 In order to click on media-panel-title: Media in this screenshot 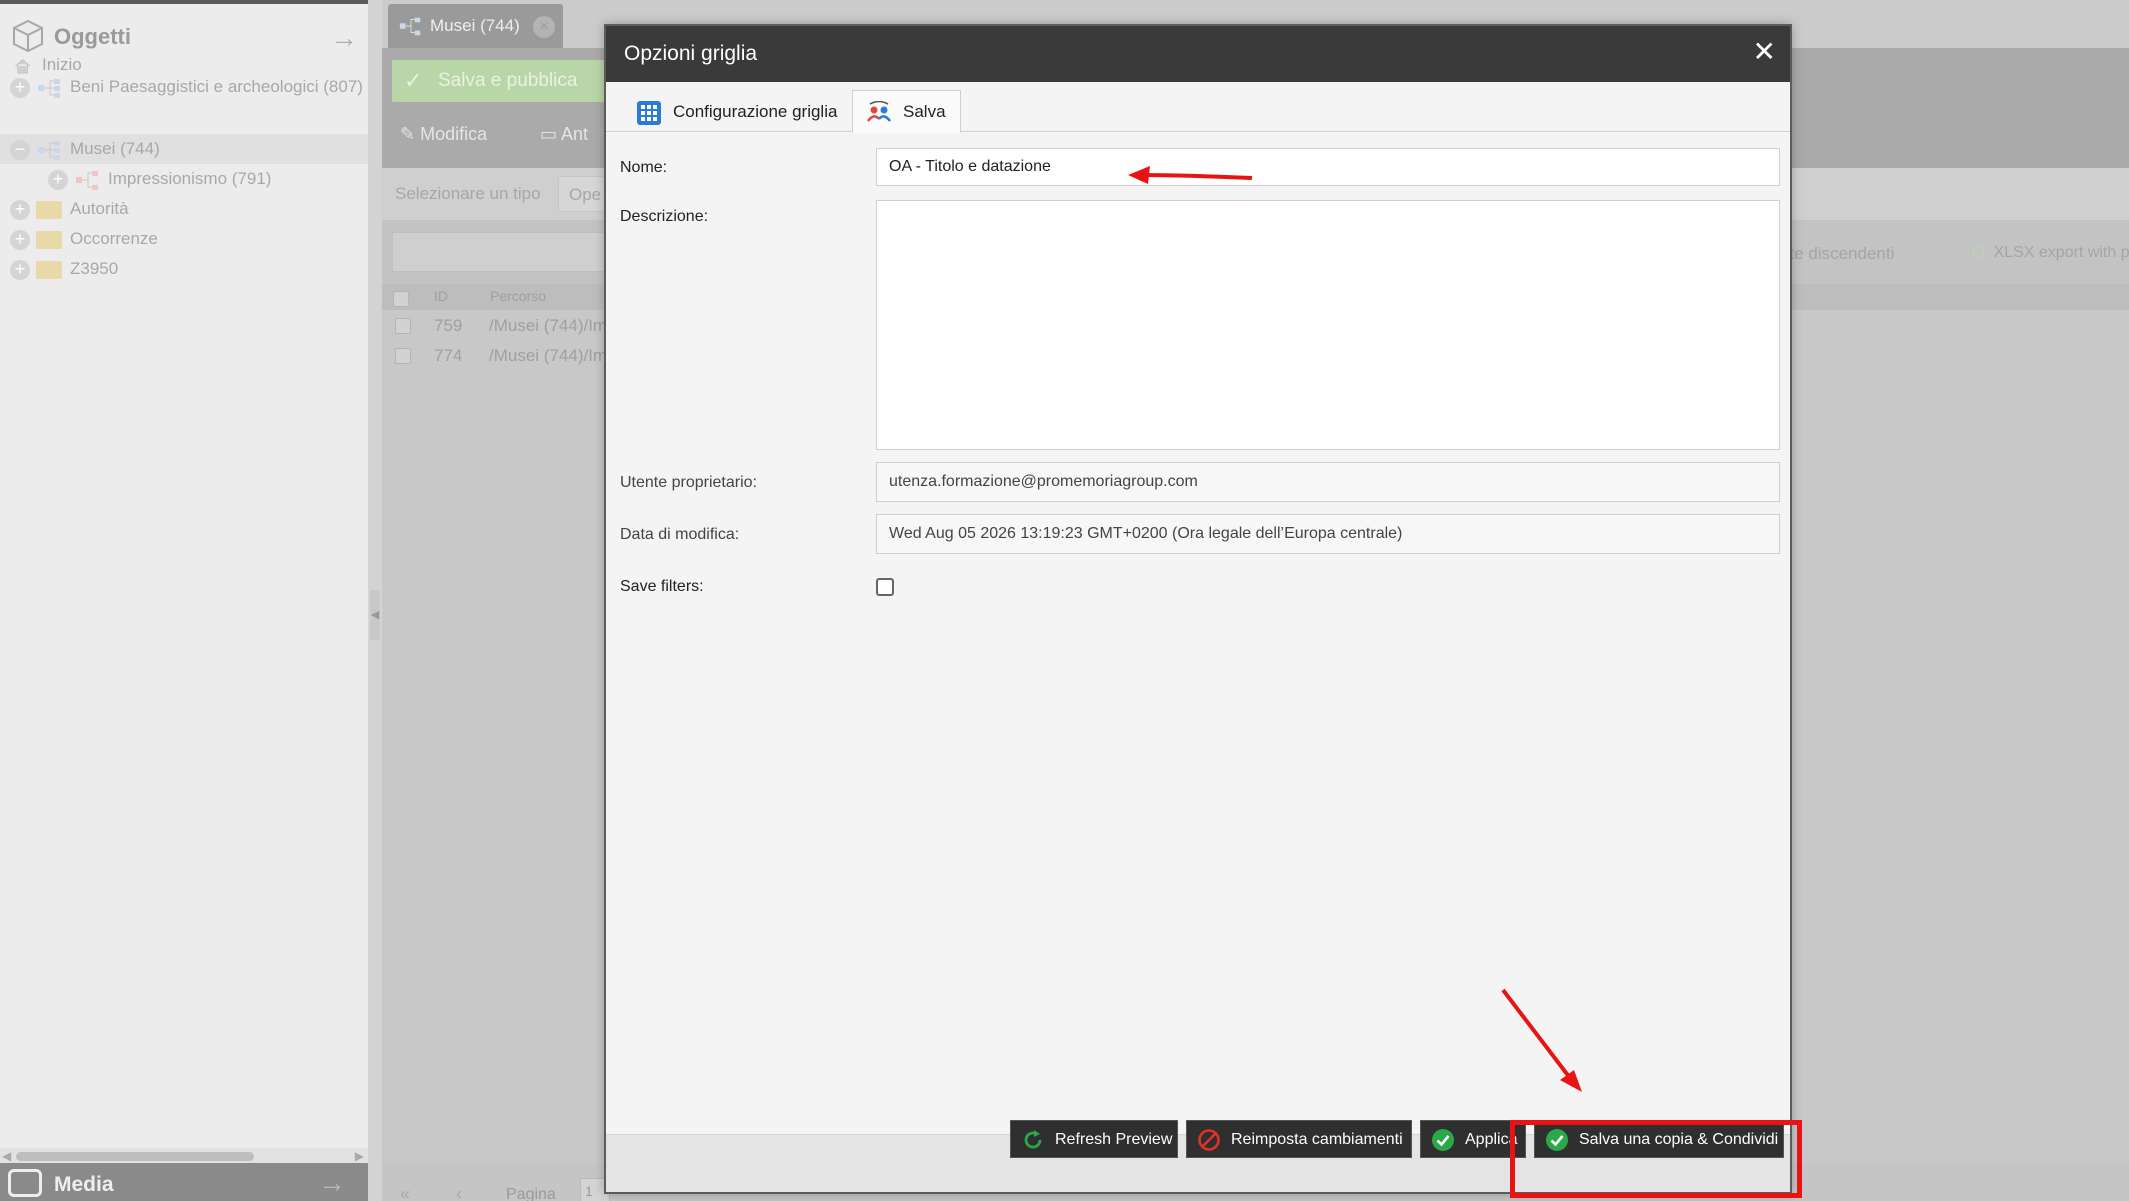, I will do `click(84, 1184)`.